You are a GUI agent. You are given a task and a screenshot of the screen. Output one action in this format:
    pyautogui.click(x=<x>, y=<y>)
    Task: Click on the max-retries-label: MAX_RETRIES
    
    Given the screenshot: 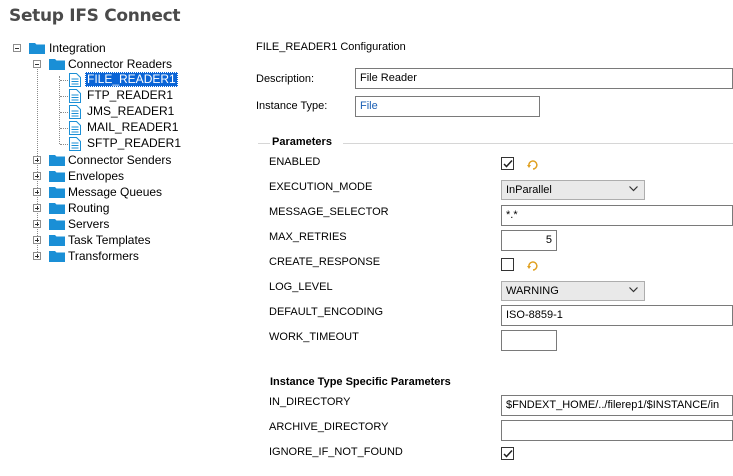 What is the action you would take?
    pyautogui.click(x=308, y=237)
    